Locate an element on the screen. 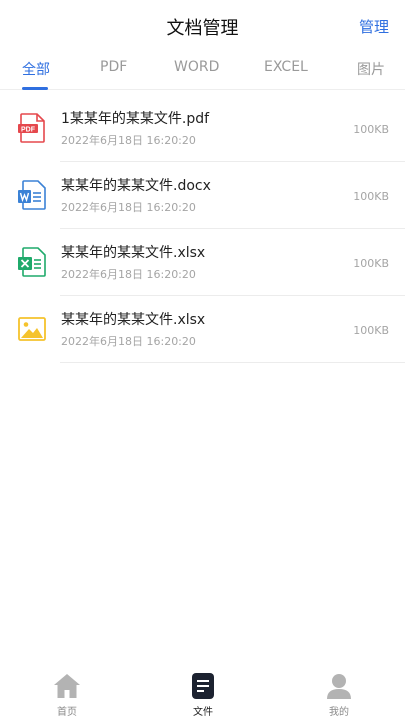 The image size is (405, 720). manage-button: 管理 is located at coordinates (374, 26).